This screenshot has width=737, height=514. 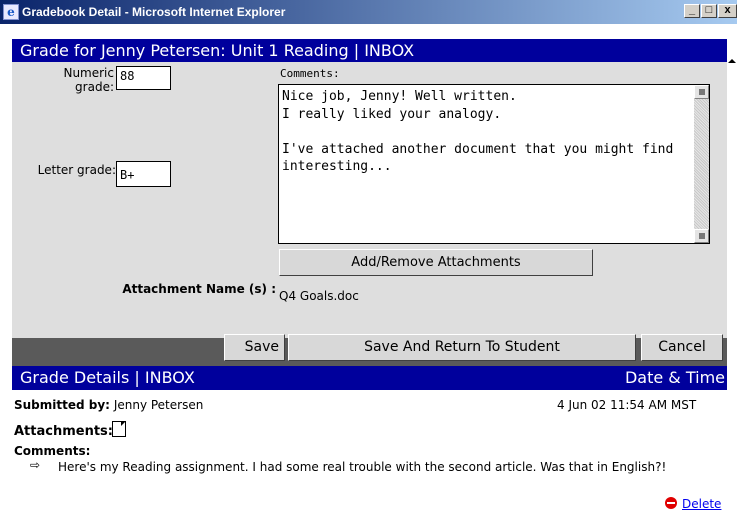 What do you see at coordinates (727, 11) in the screenshot?
I see `close-button: x` at bounding box center [727, 11].